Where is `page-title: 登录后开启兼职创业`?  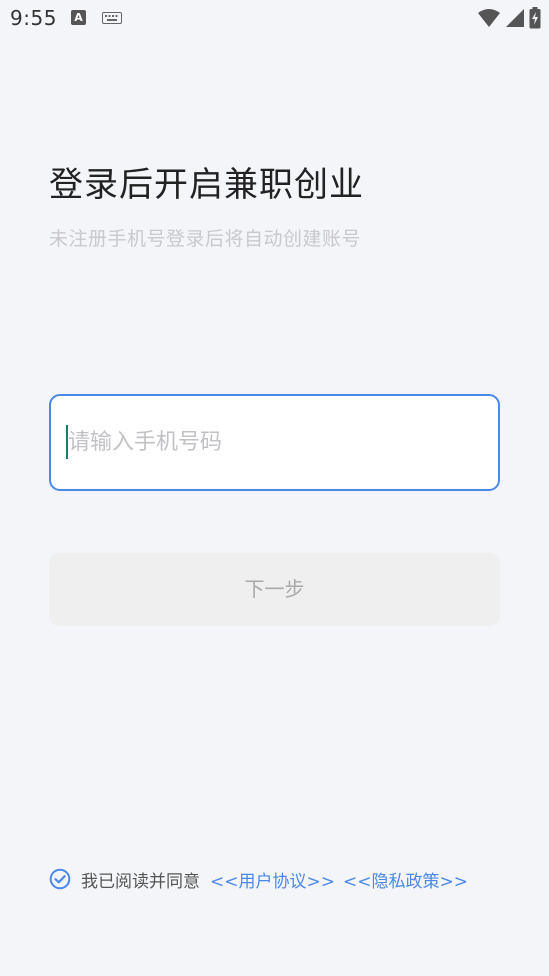 page-title: 登录后开启兼职创业 is located at coordinates (206, 185).